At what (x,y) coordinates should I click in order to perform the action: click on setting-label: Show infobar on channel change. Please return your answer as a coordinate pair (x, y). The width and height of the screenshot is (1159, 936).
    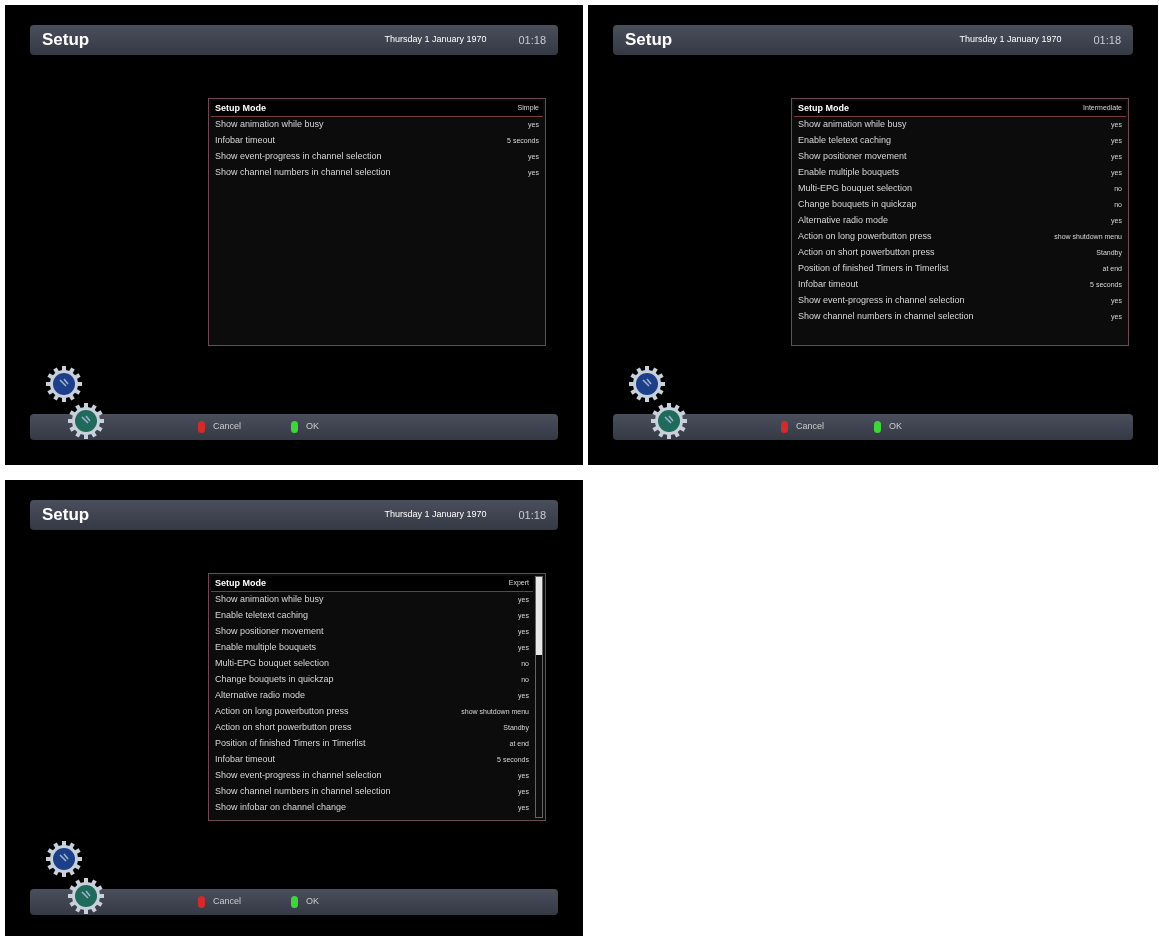
    Looking at the image, I should click on (281, 808).